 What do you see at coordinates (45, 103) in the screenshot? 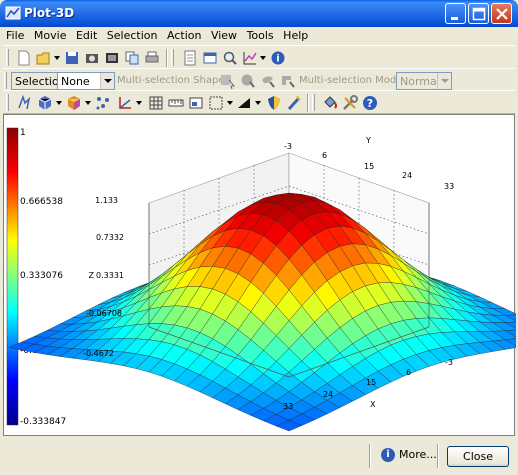
I see `cube-icon` at bounding box center [45, 103].